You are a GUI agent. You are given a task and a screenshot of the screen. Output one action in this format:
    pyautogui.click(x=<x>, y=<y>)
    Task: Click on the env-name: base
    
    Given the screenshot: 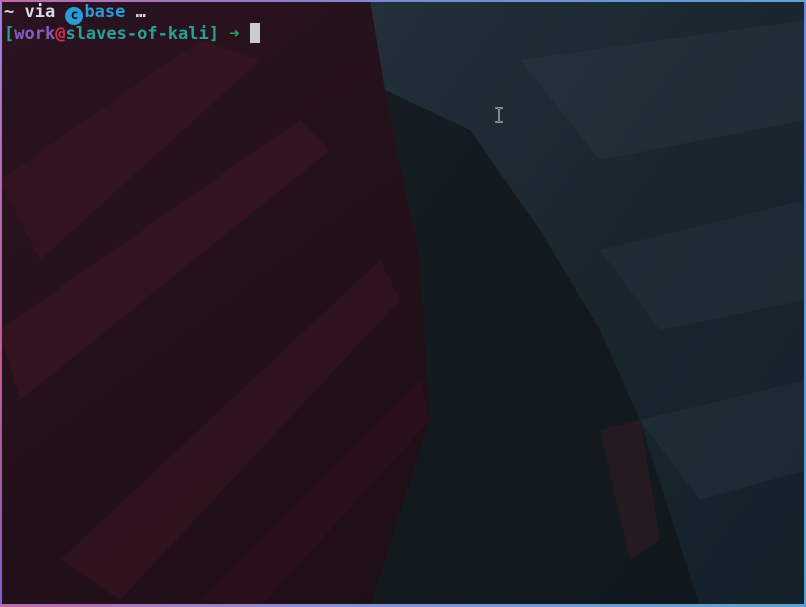 What is the action you would take?
    pyautogui.click(x=105, y=12)
    